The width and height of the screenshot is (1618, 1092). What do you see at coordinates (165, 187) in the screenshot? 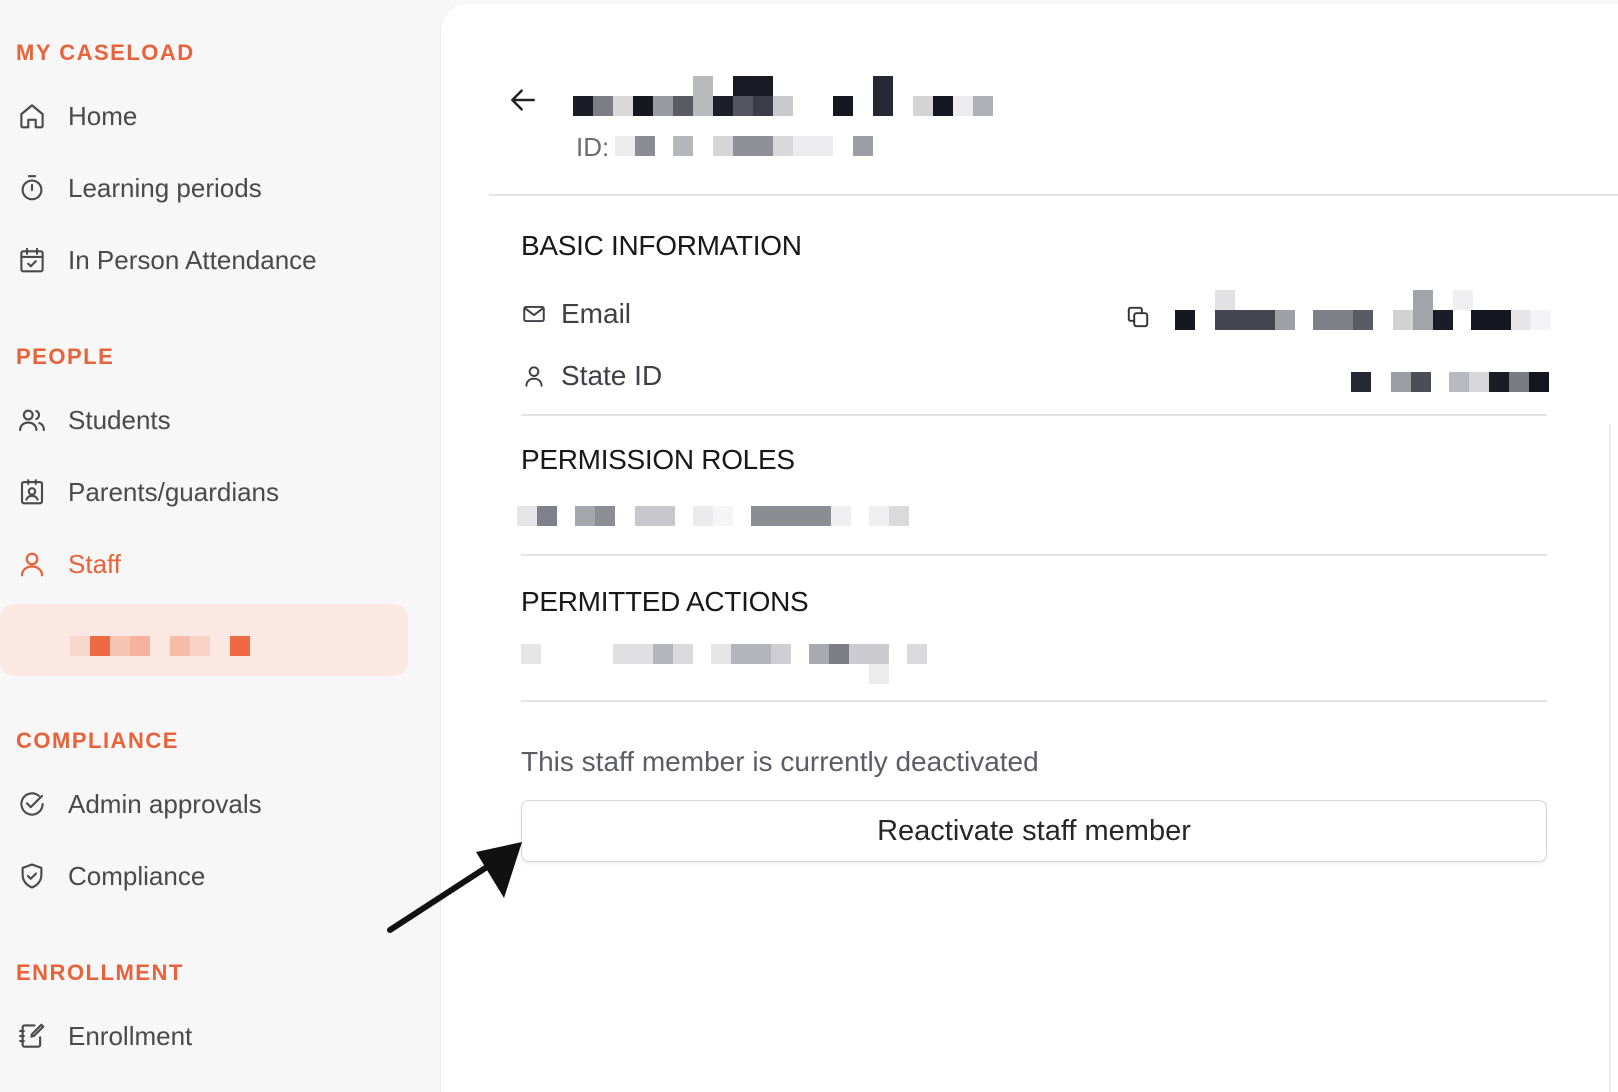
I see `sidebar-item-label: Learning periods` at bounding box center [165, 187].